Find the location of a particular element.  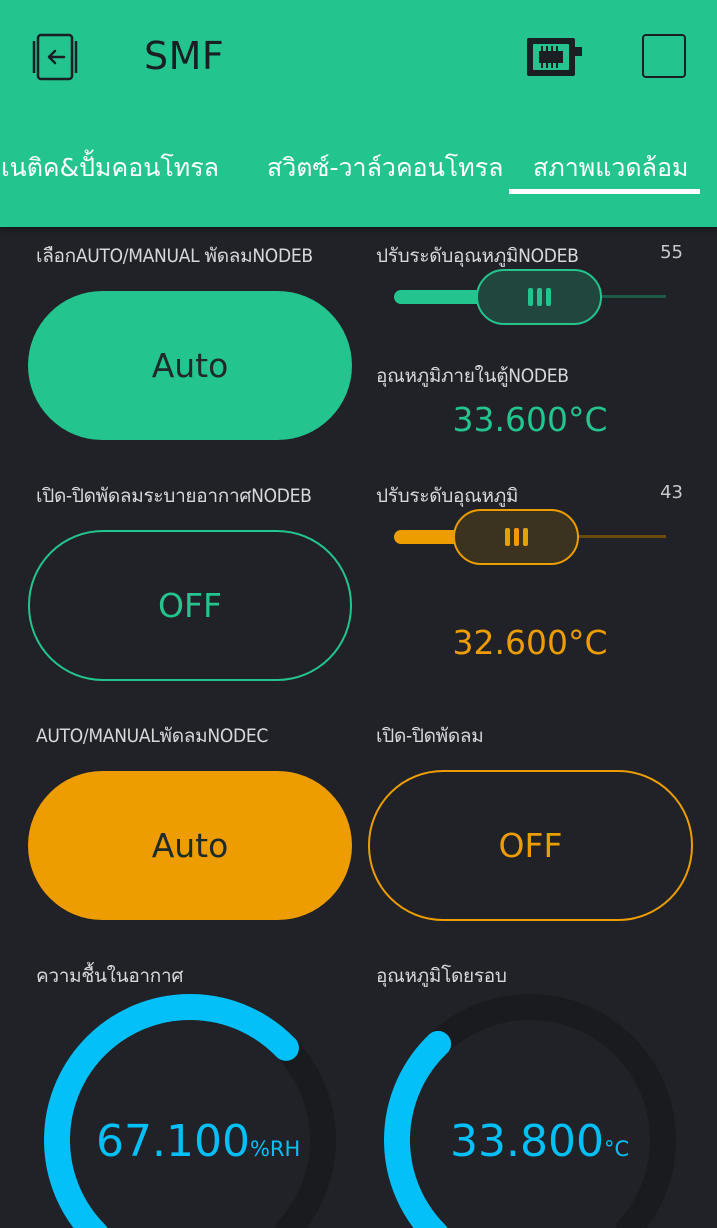

humidity-gauge-unit: %RH is located at coordinates (275, 1149).